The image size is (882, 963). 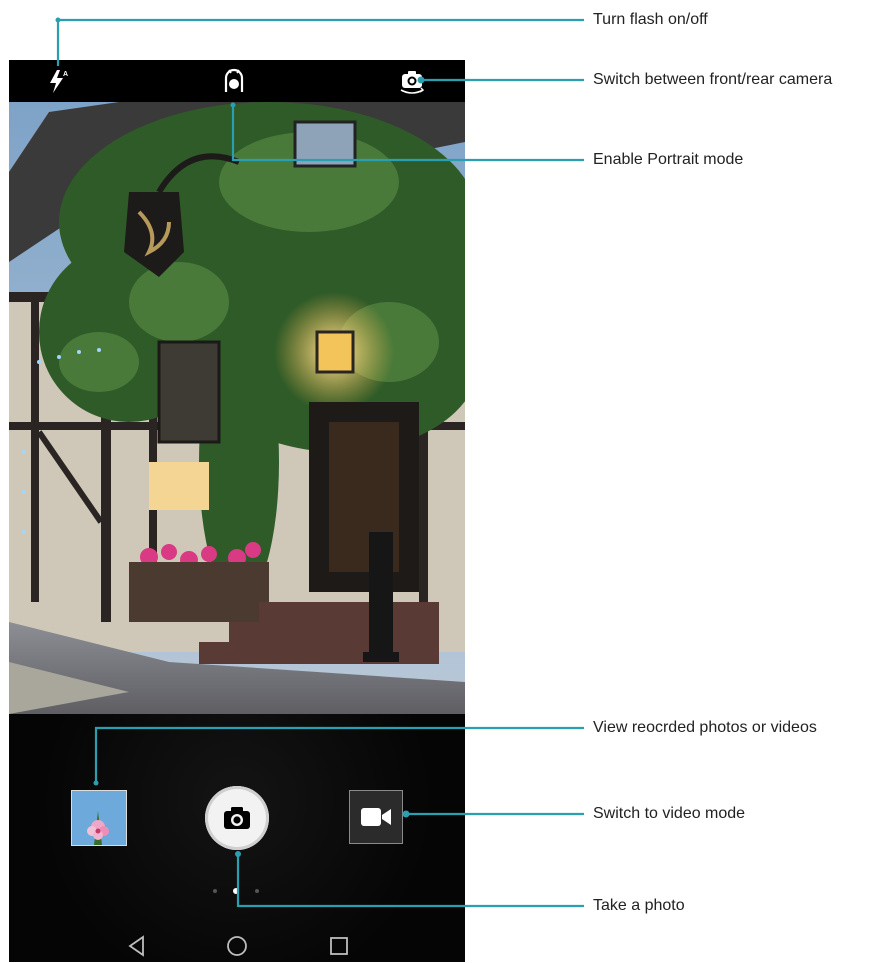 I want to click on camera-controls, so click(x=237, y=838).